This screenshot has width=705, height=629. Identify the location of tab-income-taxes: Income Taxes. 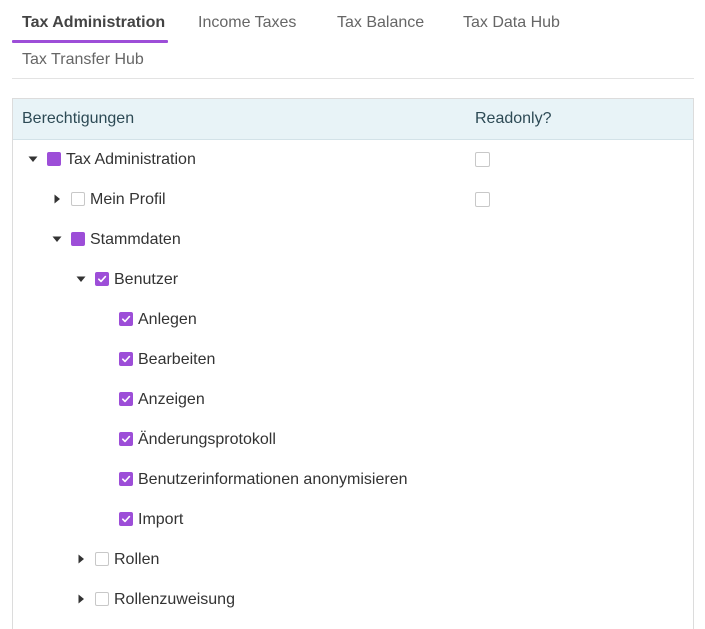
(247, 23).